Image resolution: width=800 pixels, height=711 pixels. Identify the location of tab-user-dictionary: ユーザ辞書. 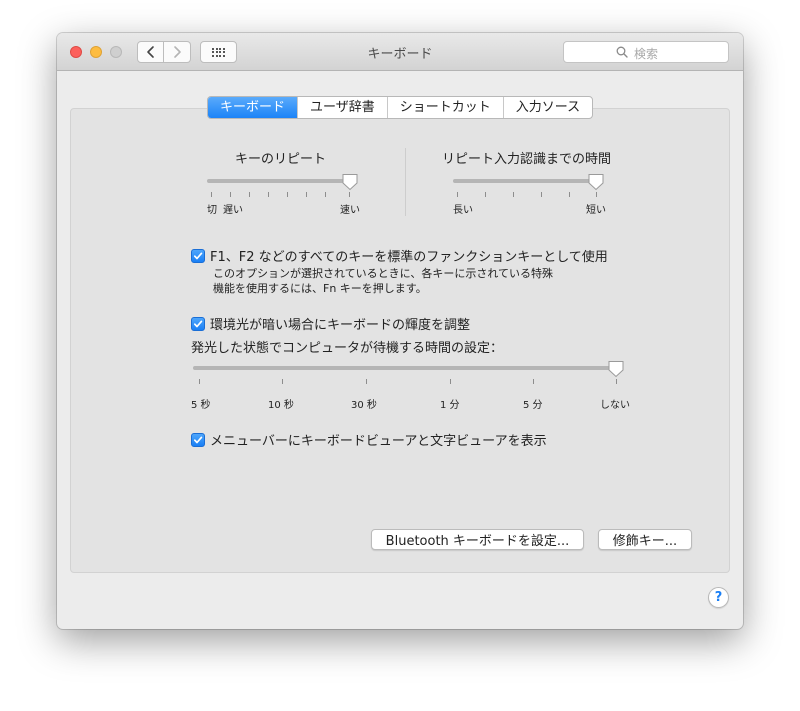
(342, 107).